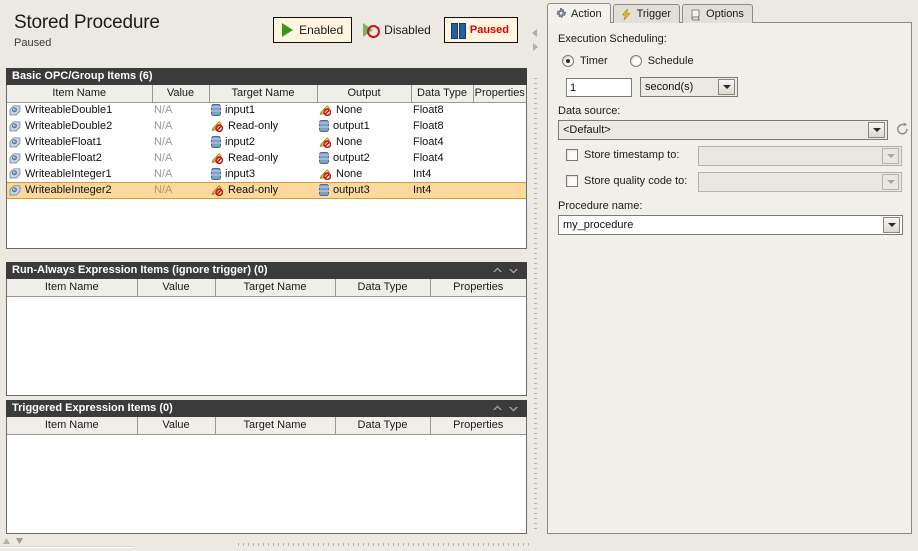 The image size is (918, 551). I want to click on data-source-dropdown-button, so click(876, 130).